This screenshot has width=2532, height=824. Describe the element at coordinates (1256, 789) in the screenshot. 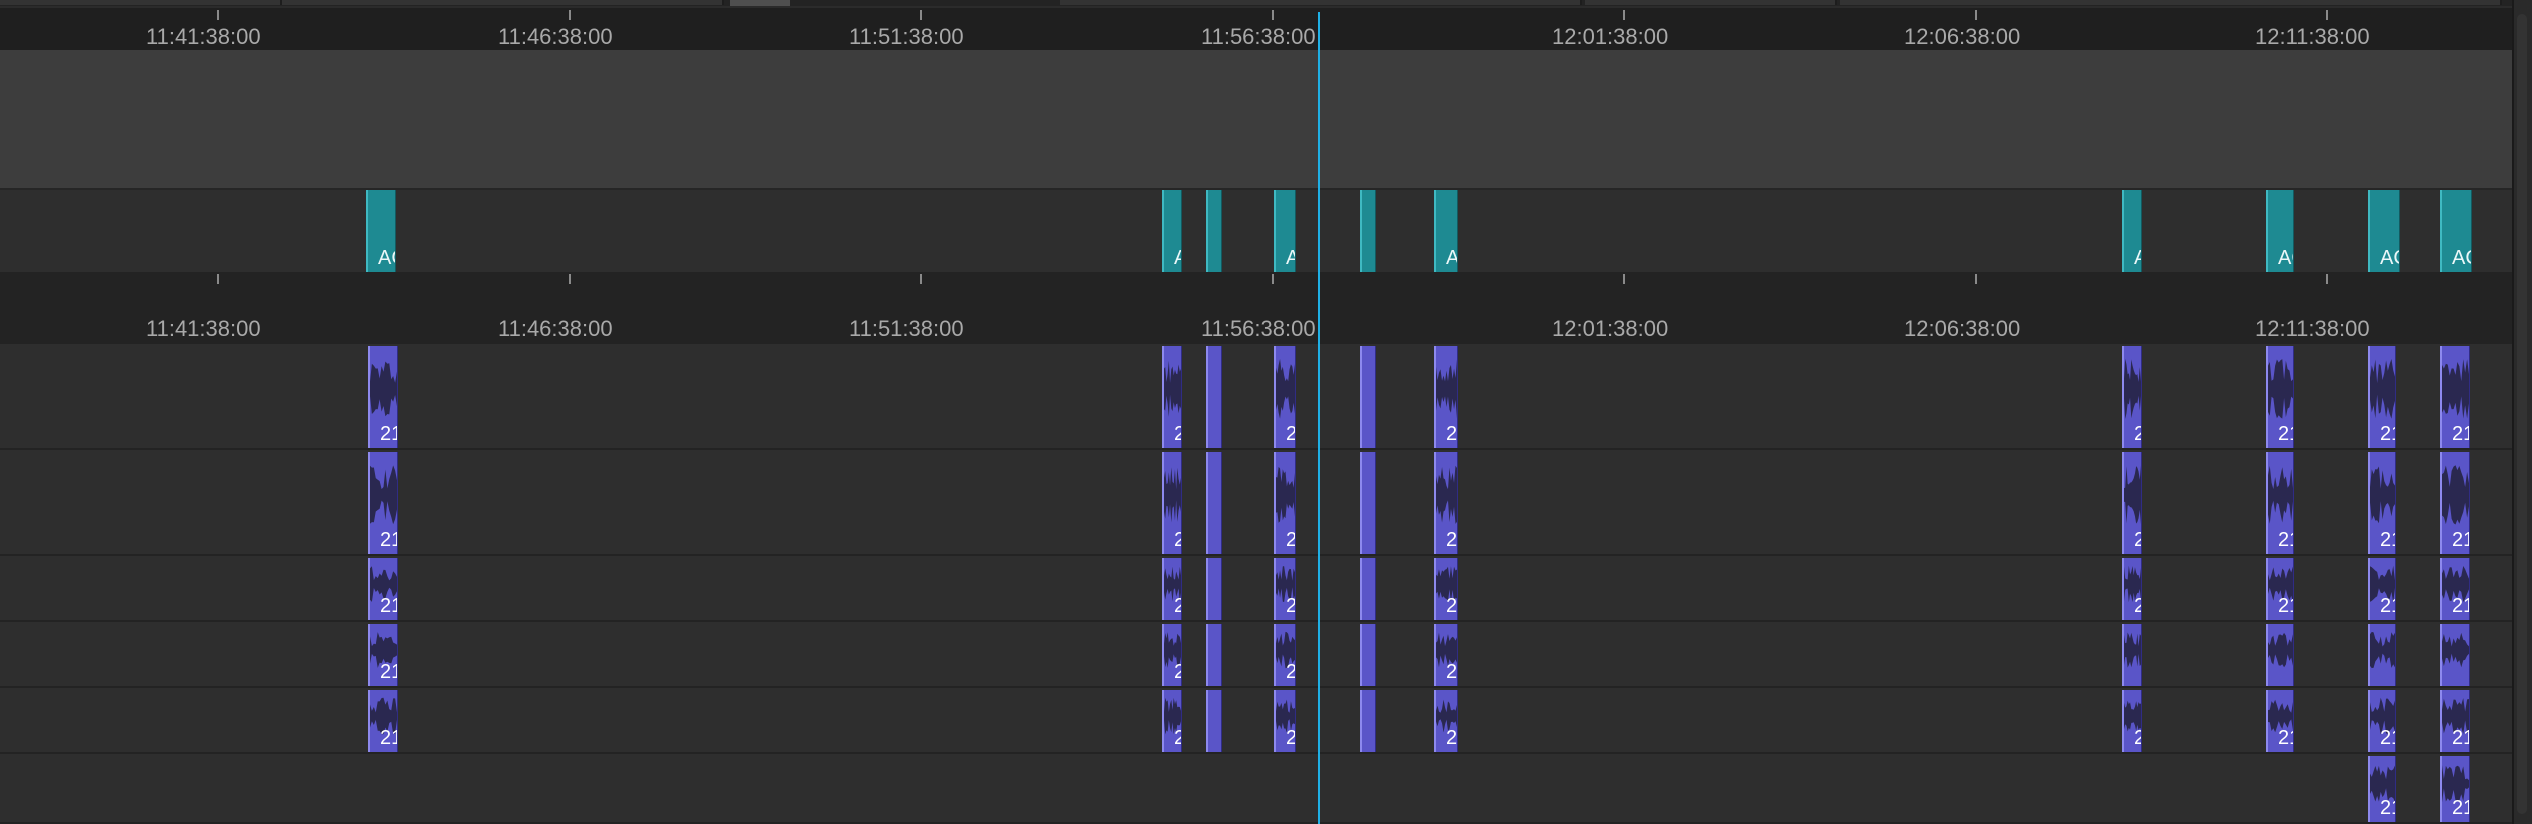

I see `audio-track-row` at that location.